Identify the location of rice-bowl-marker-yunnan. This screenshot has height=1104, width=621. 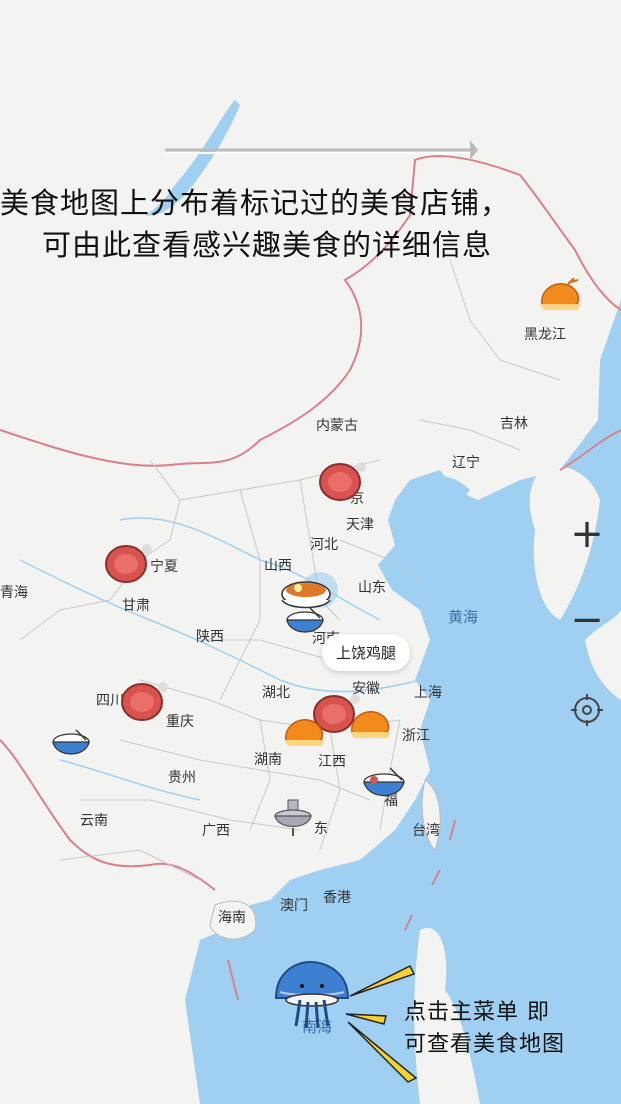
(71, 746).